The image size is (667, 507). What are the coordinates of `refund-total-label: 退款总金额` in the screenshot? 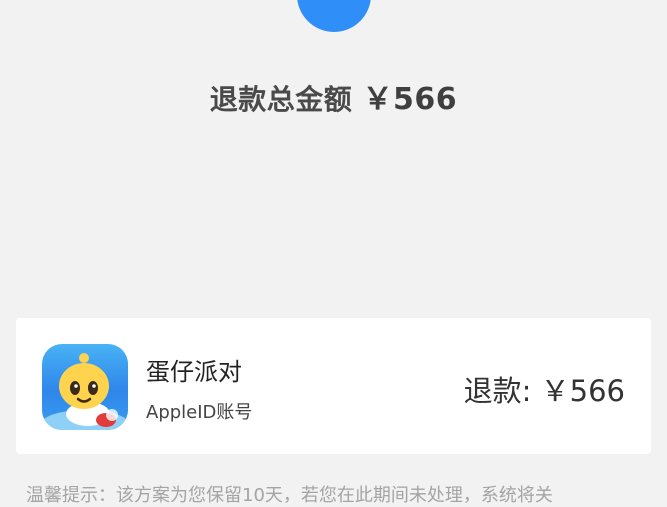 It's located at (281, 99).